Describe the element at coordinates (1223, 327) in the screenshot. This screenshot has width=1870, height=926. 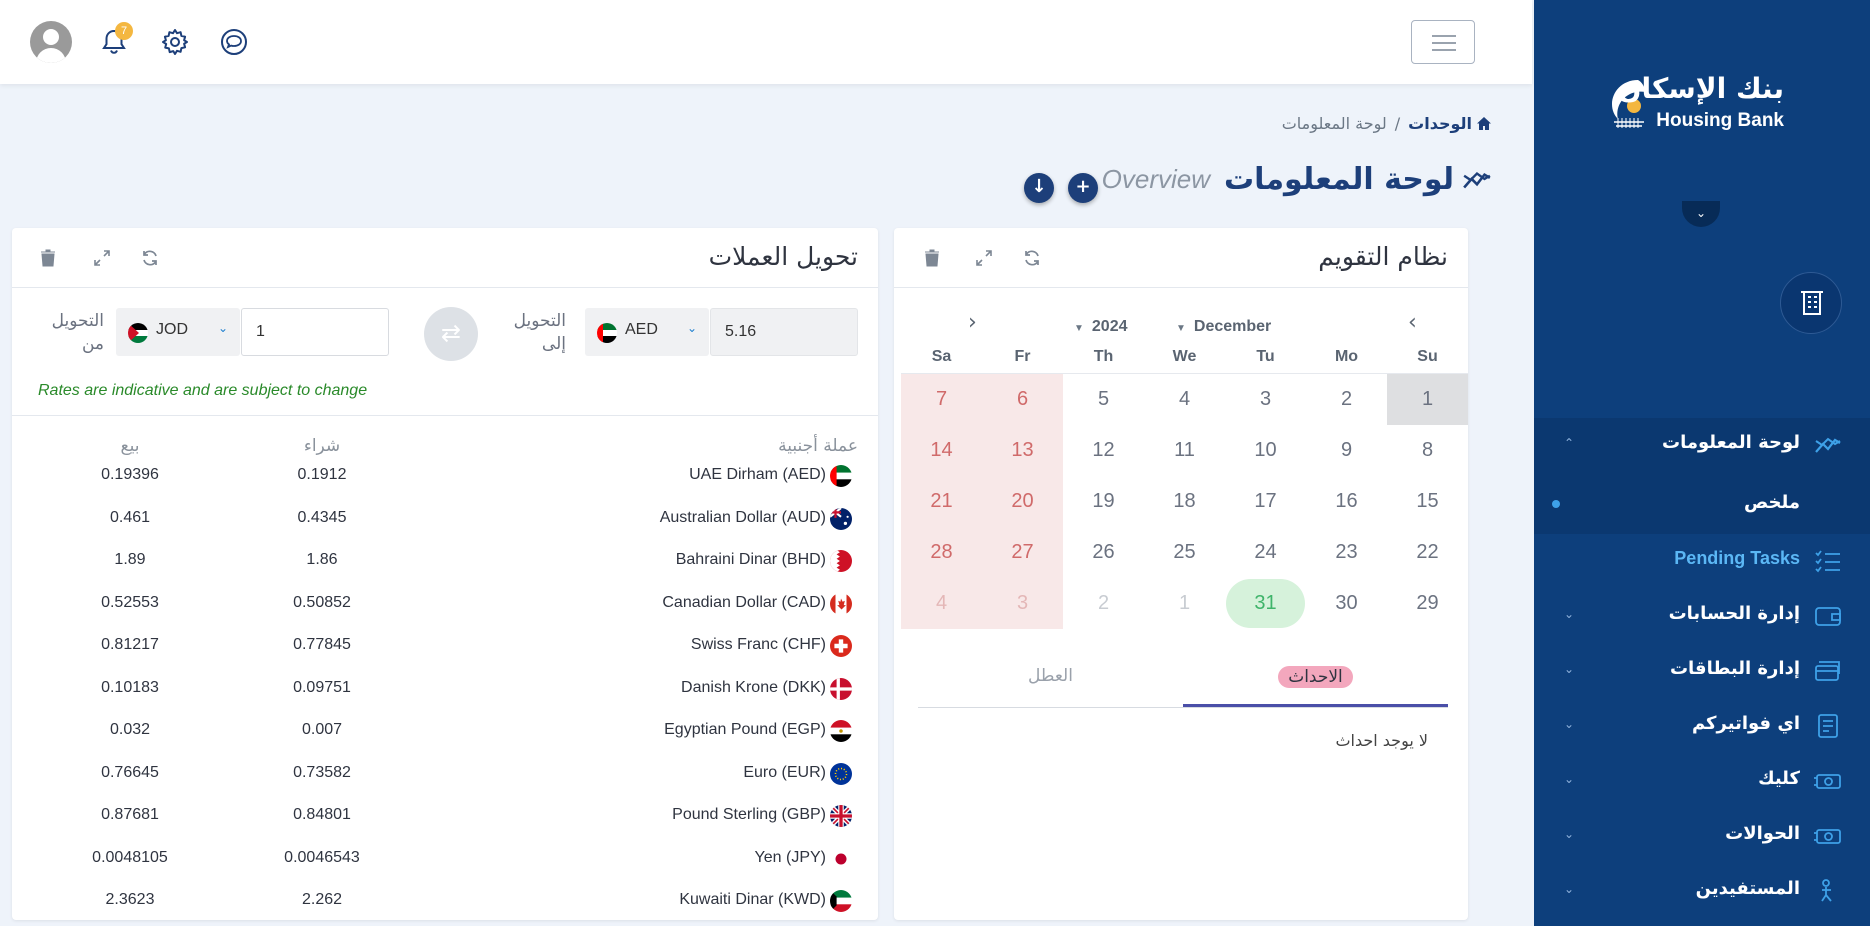
I see `month-select: ▼ December` at that location.